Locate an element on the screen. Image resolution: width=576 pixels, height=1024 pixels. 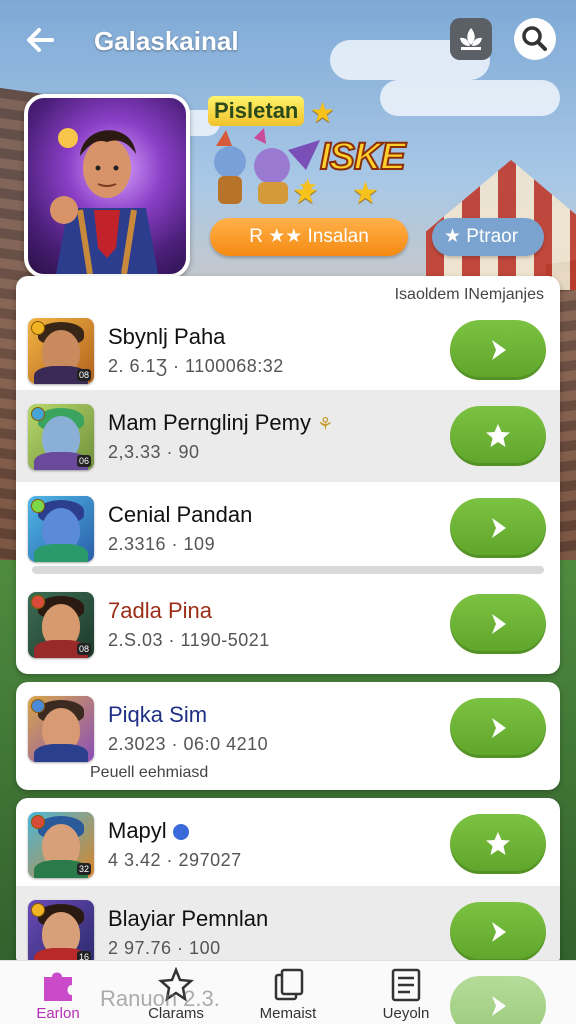
nav-item-ueyoln: Ueyoln is located at coordinates (406, 994).